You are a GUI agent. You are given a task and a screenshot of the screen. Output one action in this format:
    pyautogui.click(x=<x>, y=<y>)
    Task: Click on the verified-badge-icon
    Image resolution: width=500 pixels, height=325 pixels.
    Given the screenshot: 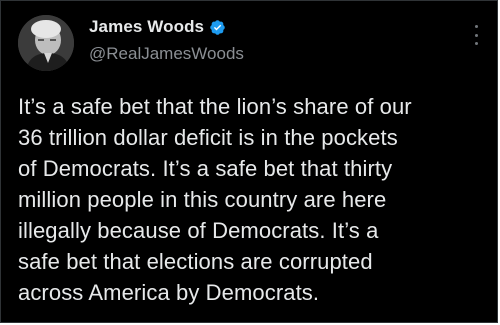 What is the action you would take?
    pyautogui.click(x=217, y=27)
    